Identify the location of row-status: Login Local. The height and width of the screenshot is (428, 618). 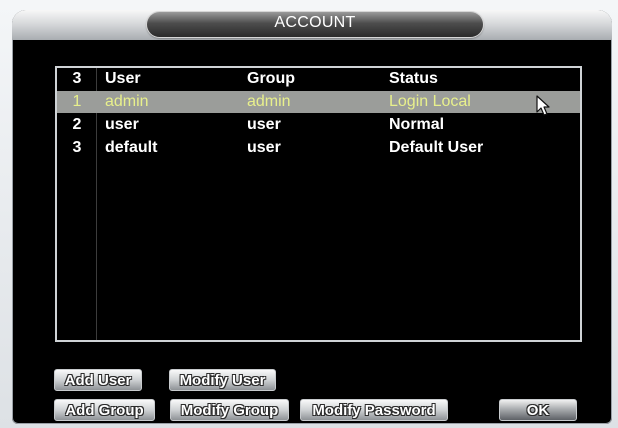
(430, 101).